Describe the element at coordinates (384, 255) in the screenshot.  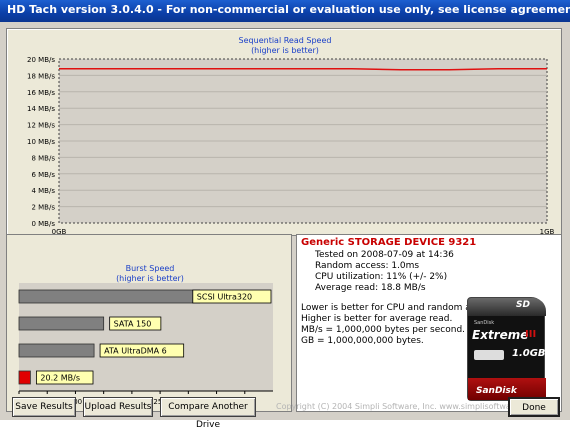
I see `tested-date: Tested on 2008-07-09 at 14:36` at that location.